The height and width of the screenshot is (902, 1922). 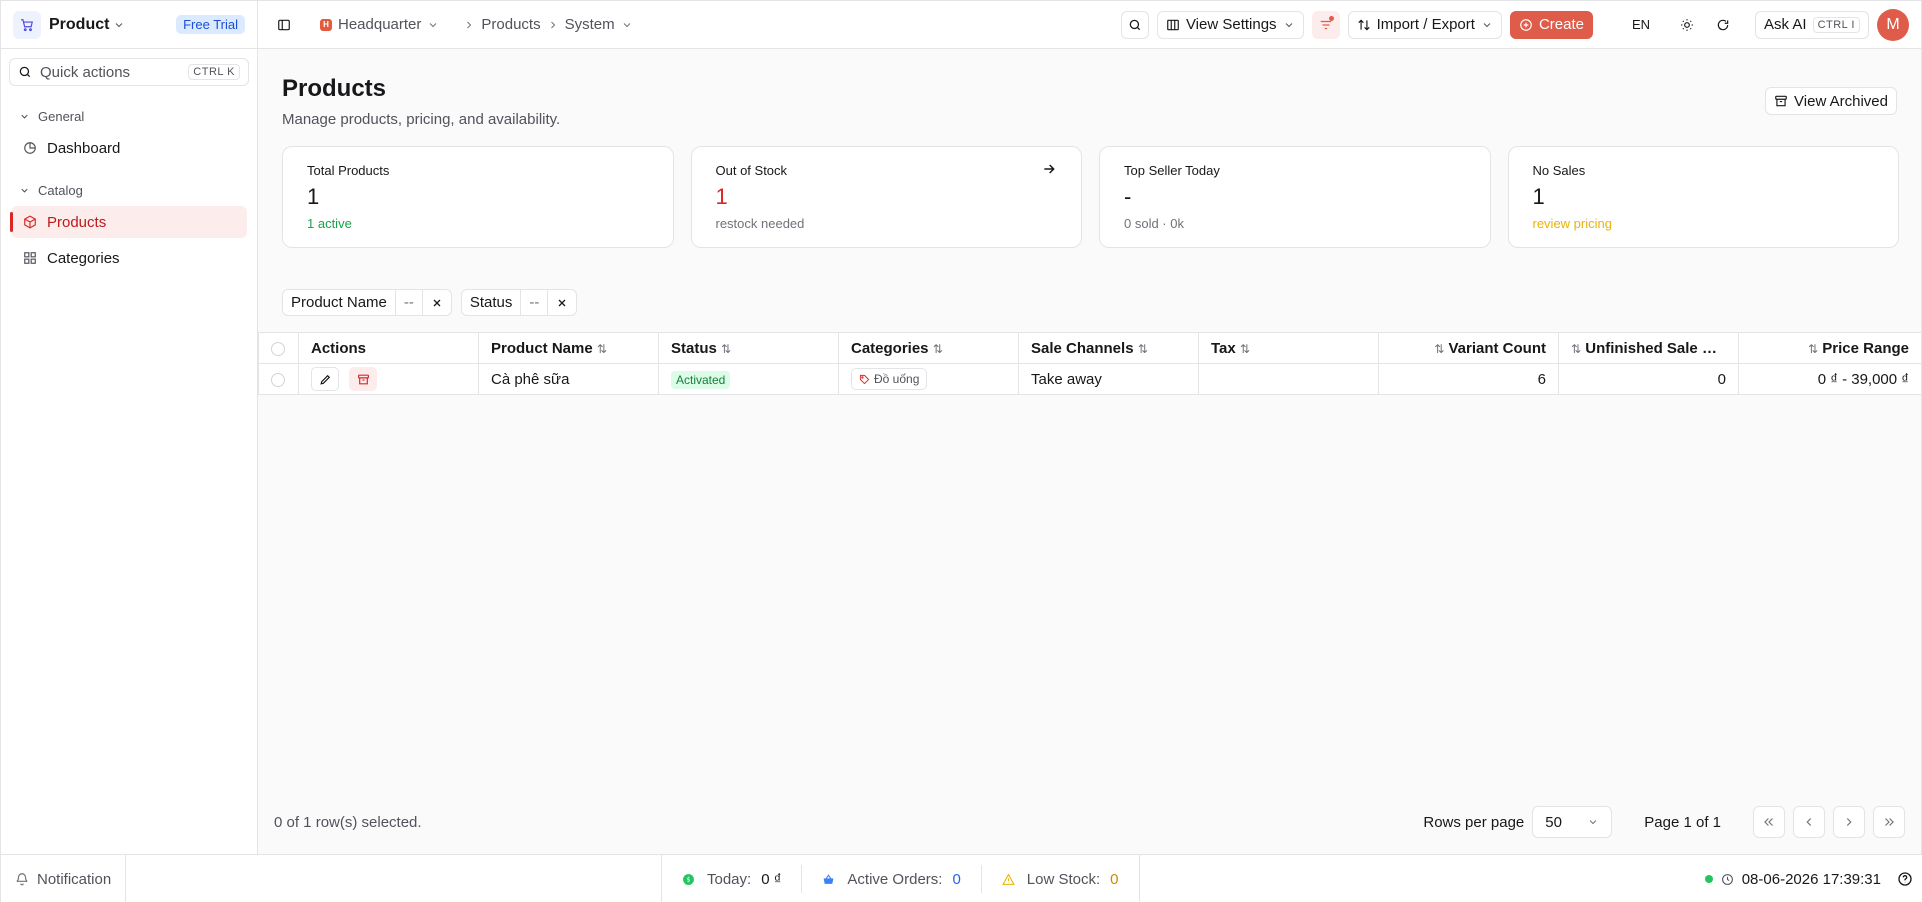 I want to click on quick-actions-input: Quick actions CTRL K, so click(x=129, y=72).